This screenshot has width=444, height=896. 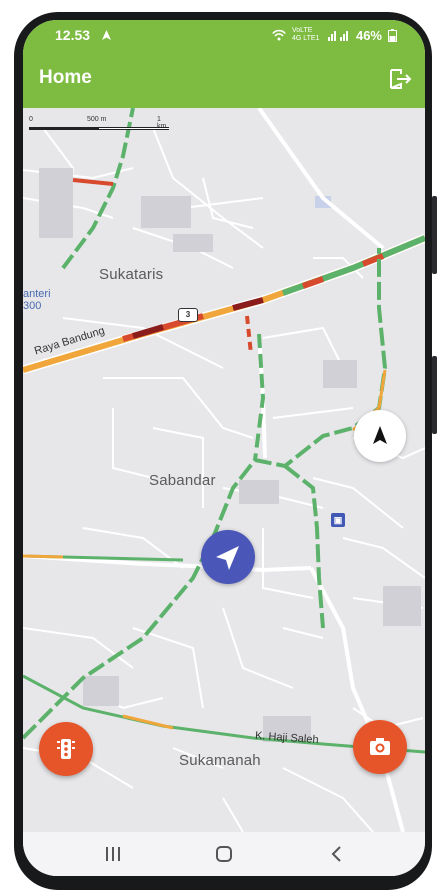 What do you see at coordinates (434, 235) in the screenshot?
I see `volume-button` at bounding box center [434, 235].